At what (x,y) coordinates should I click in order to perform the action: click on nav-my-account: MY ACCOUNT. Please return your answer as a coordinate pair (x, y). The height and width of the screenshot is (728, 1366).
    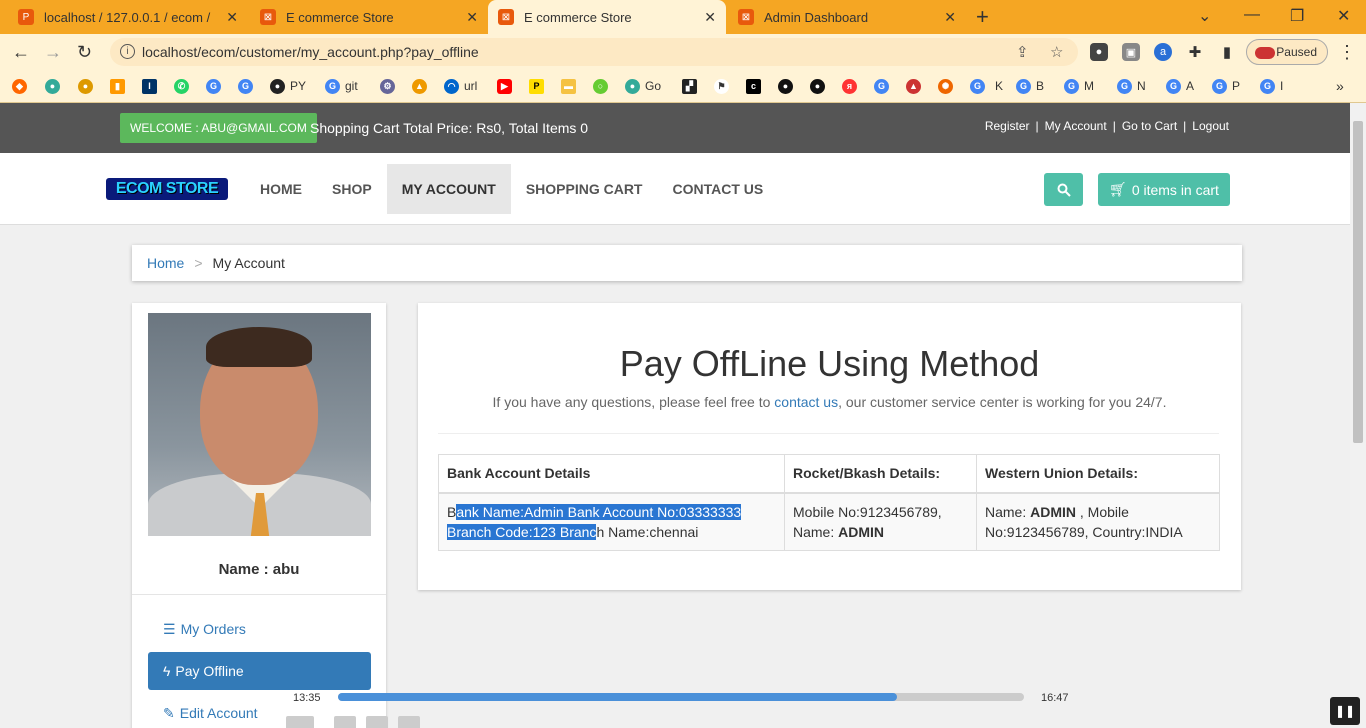
    Looking at the image, I should click on (448, 189).